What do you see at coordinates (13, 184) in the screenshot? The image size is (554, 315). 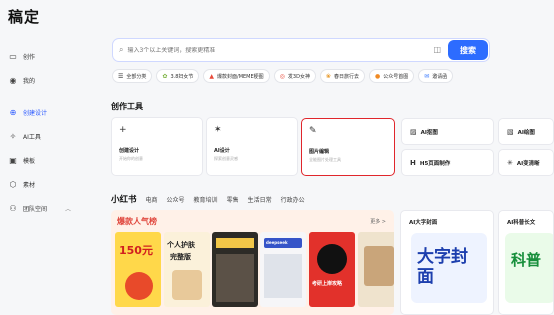 I see `material-icon: ⬡` at bounding box center [13, 184].